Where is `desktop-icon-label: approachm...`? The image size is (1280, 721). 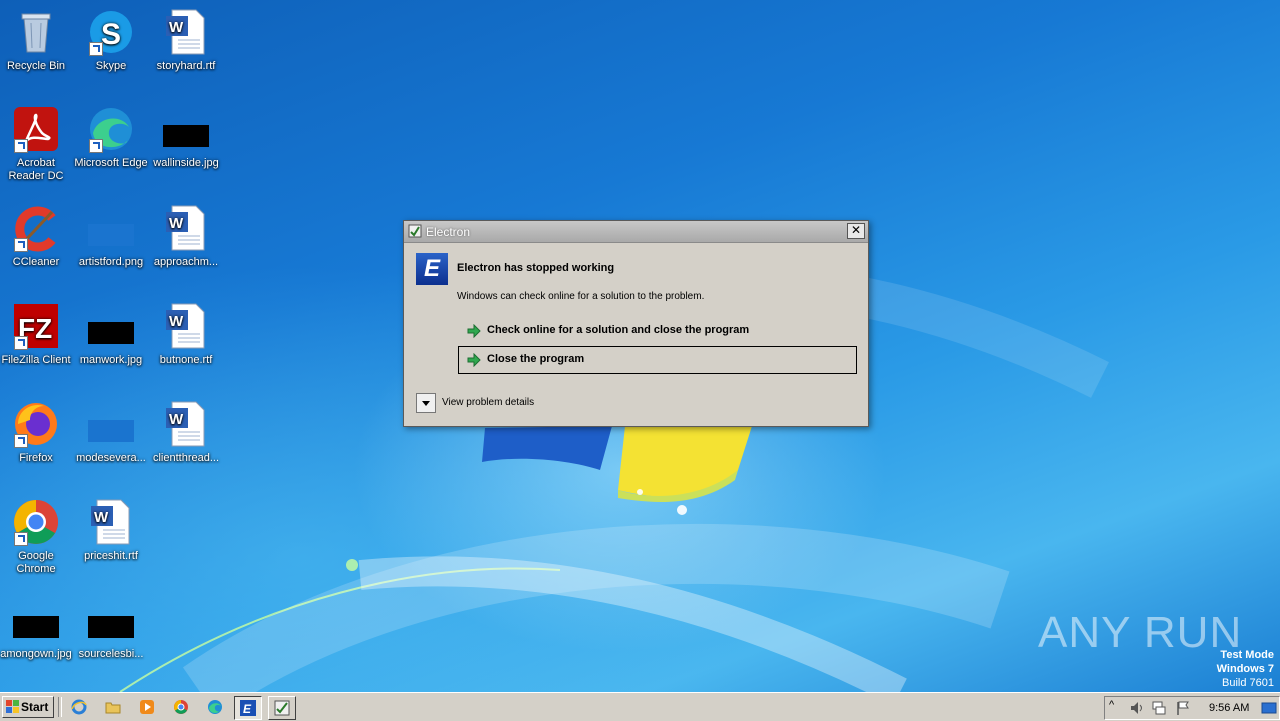 desktop-icon-label: approachm... is located at coordinates (186, 262).